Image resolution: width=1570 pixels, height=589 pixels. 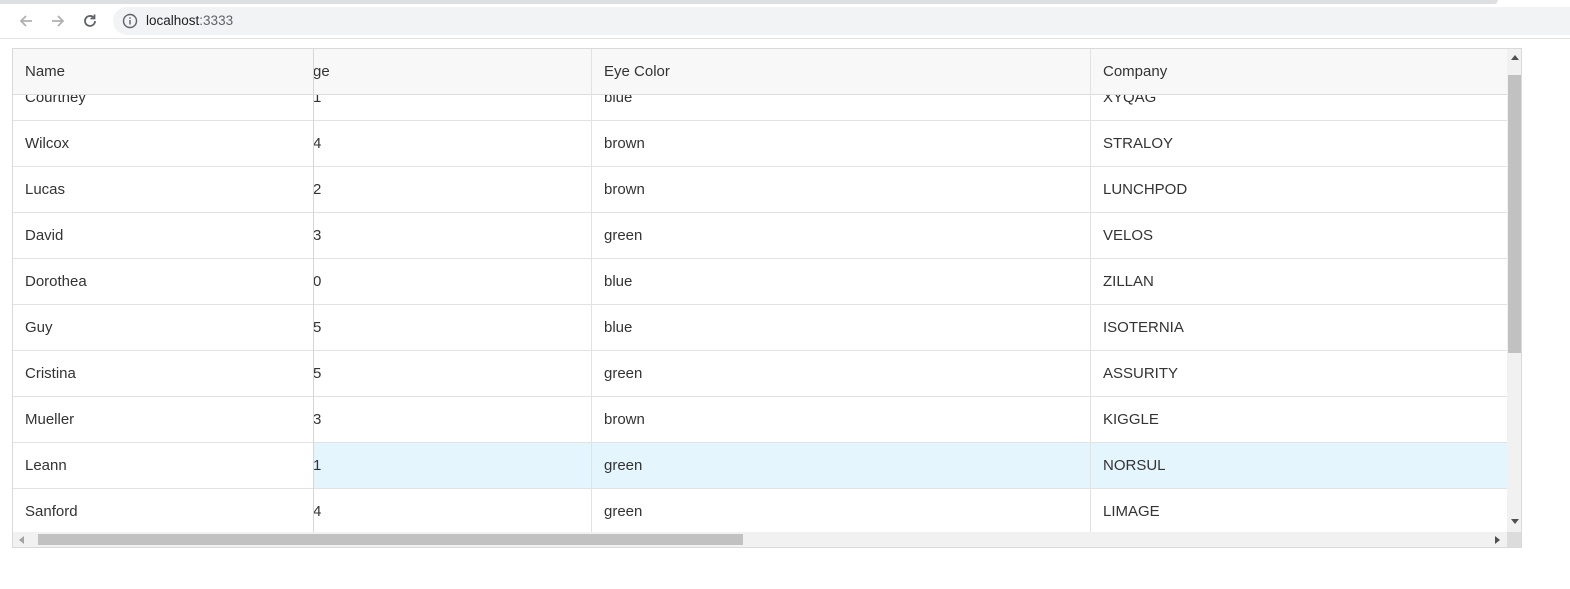 What do you see at coordinates (216, 20) in the screenshot?
I see `url-port: :3333` at bounding box center [216, 20].